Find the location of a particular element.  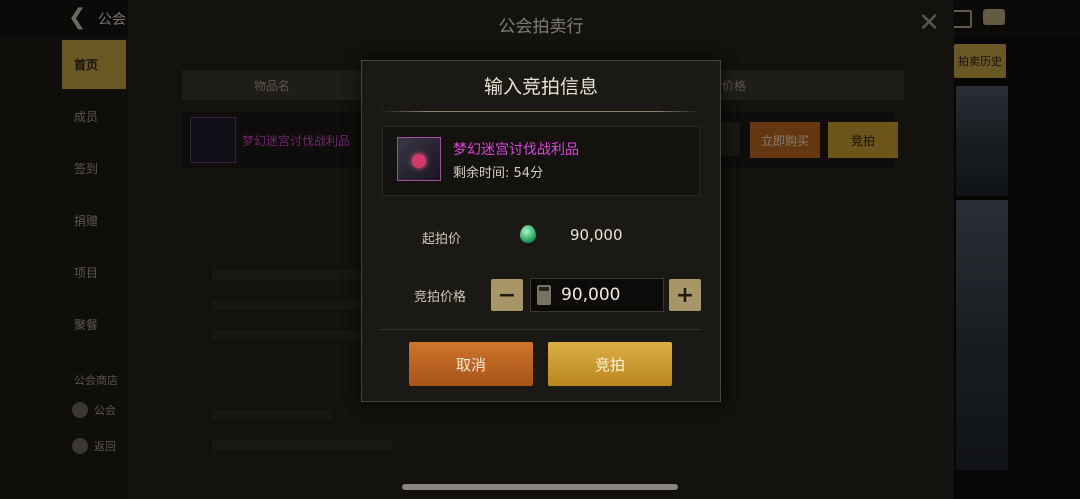

time-value: 54分 is located at coordinates (528, 173).